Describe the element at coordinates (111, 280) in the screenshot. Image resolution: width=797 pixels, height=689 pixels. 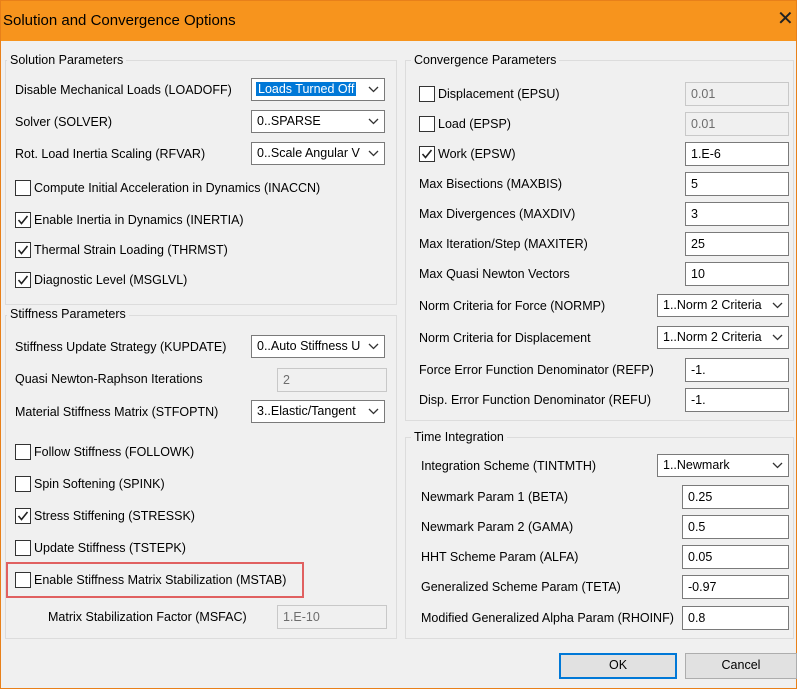
I see `msglvl-label: Diagnostic Level (MSGLVL)` at that location.